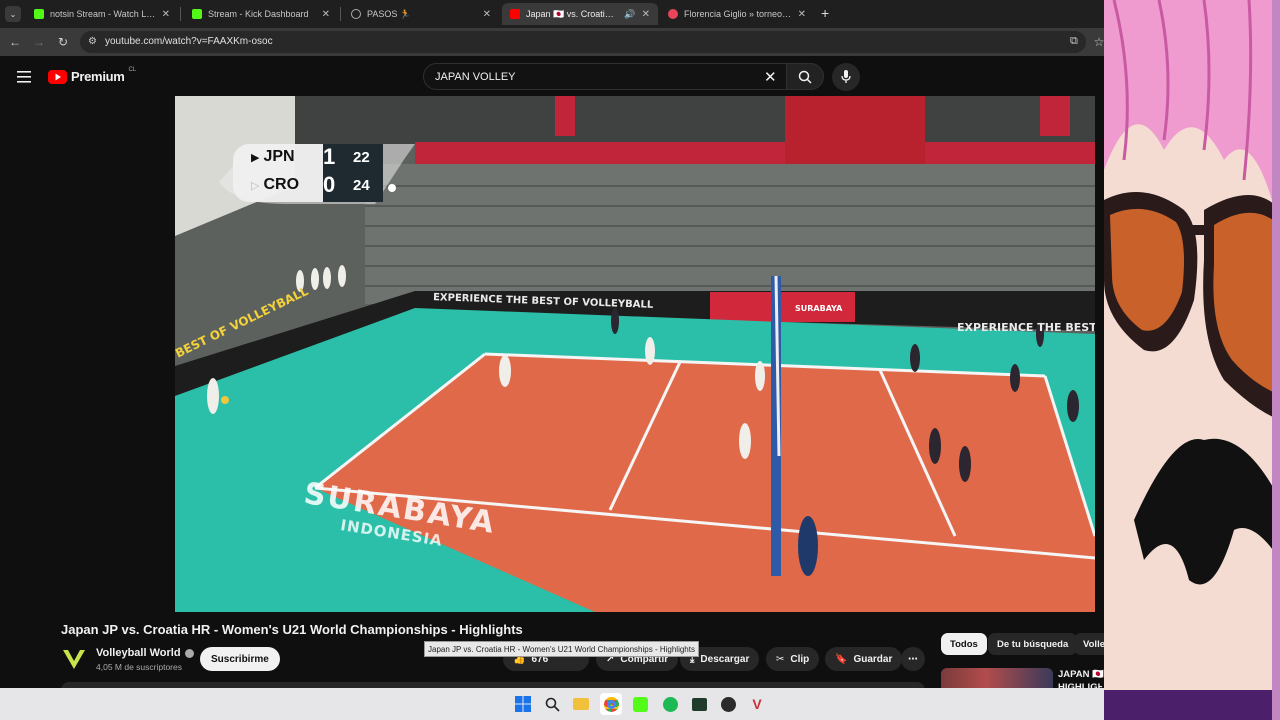 This screenshot has height=720, width=1280. What do you see at coordinates (329, 156) in the screenshot?
I see `team1-sets: 1` at bounding box center [329, 156].